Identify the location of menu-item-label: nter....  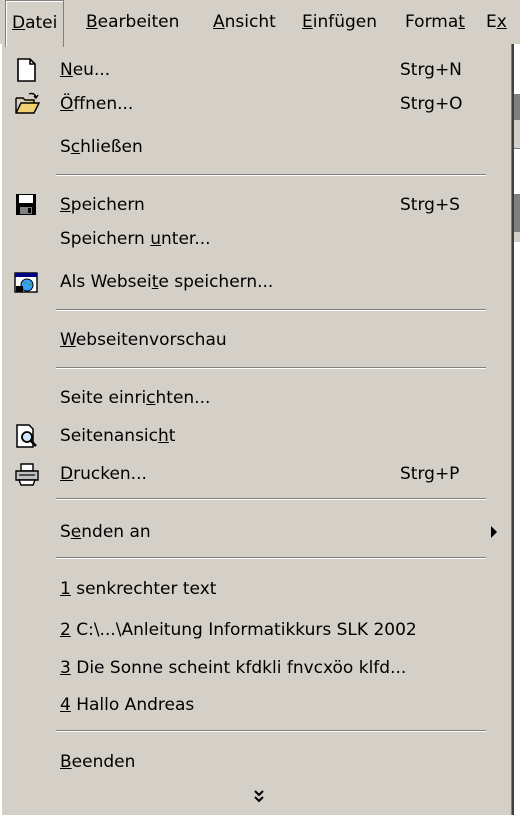
(186, 239).